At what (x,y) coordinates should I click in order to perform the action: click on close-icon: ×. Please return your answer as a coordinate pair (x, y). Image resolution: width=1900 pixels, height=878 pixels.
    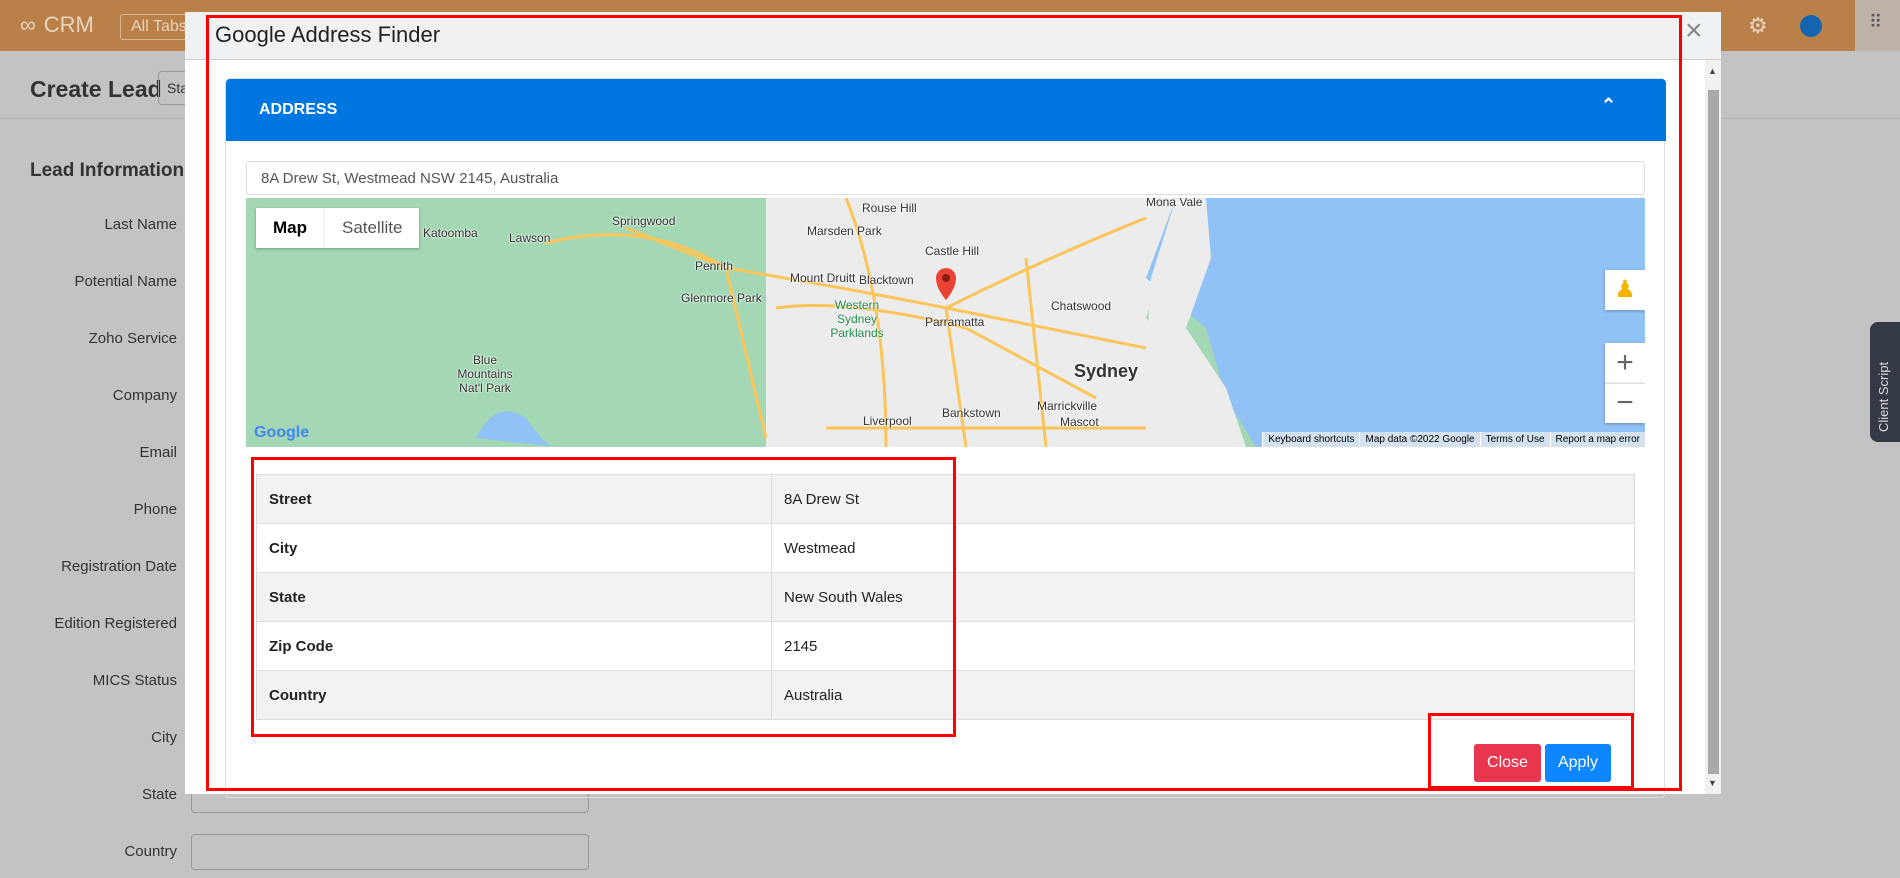
    Looking at the image, I should click on (1694, 31).